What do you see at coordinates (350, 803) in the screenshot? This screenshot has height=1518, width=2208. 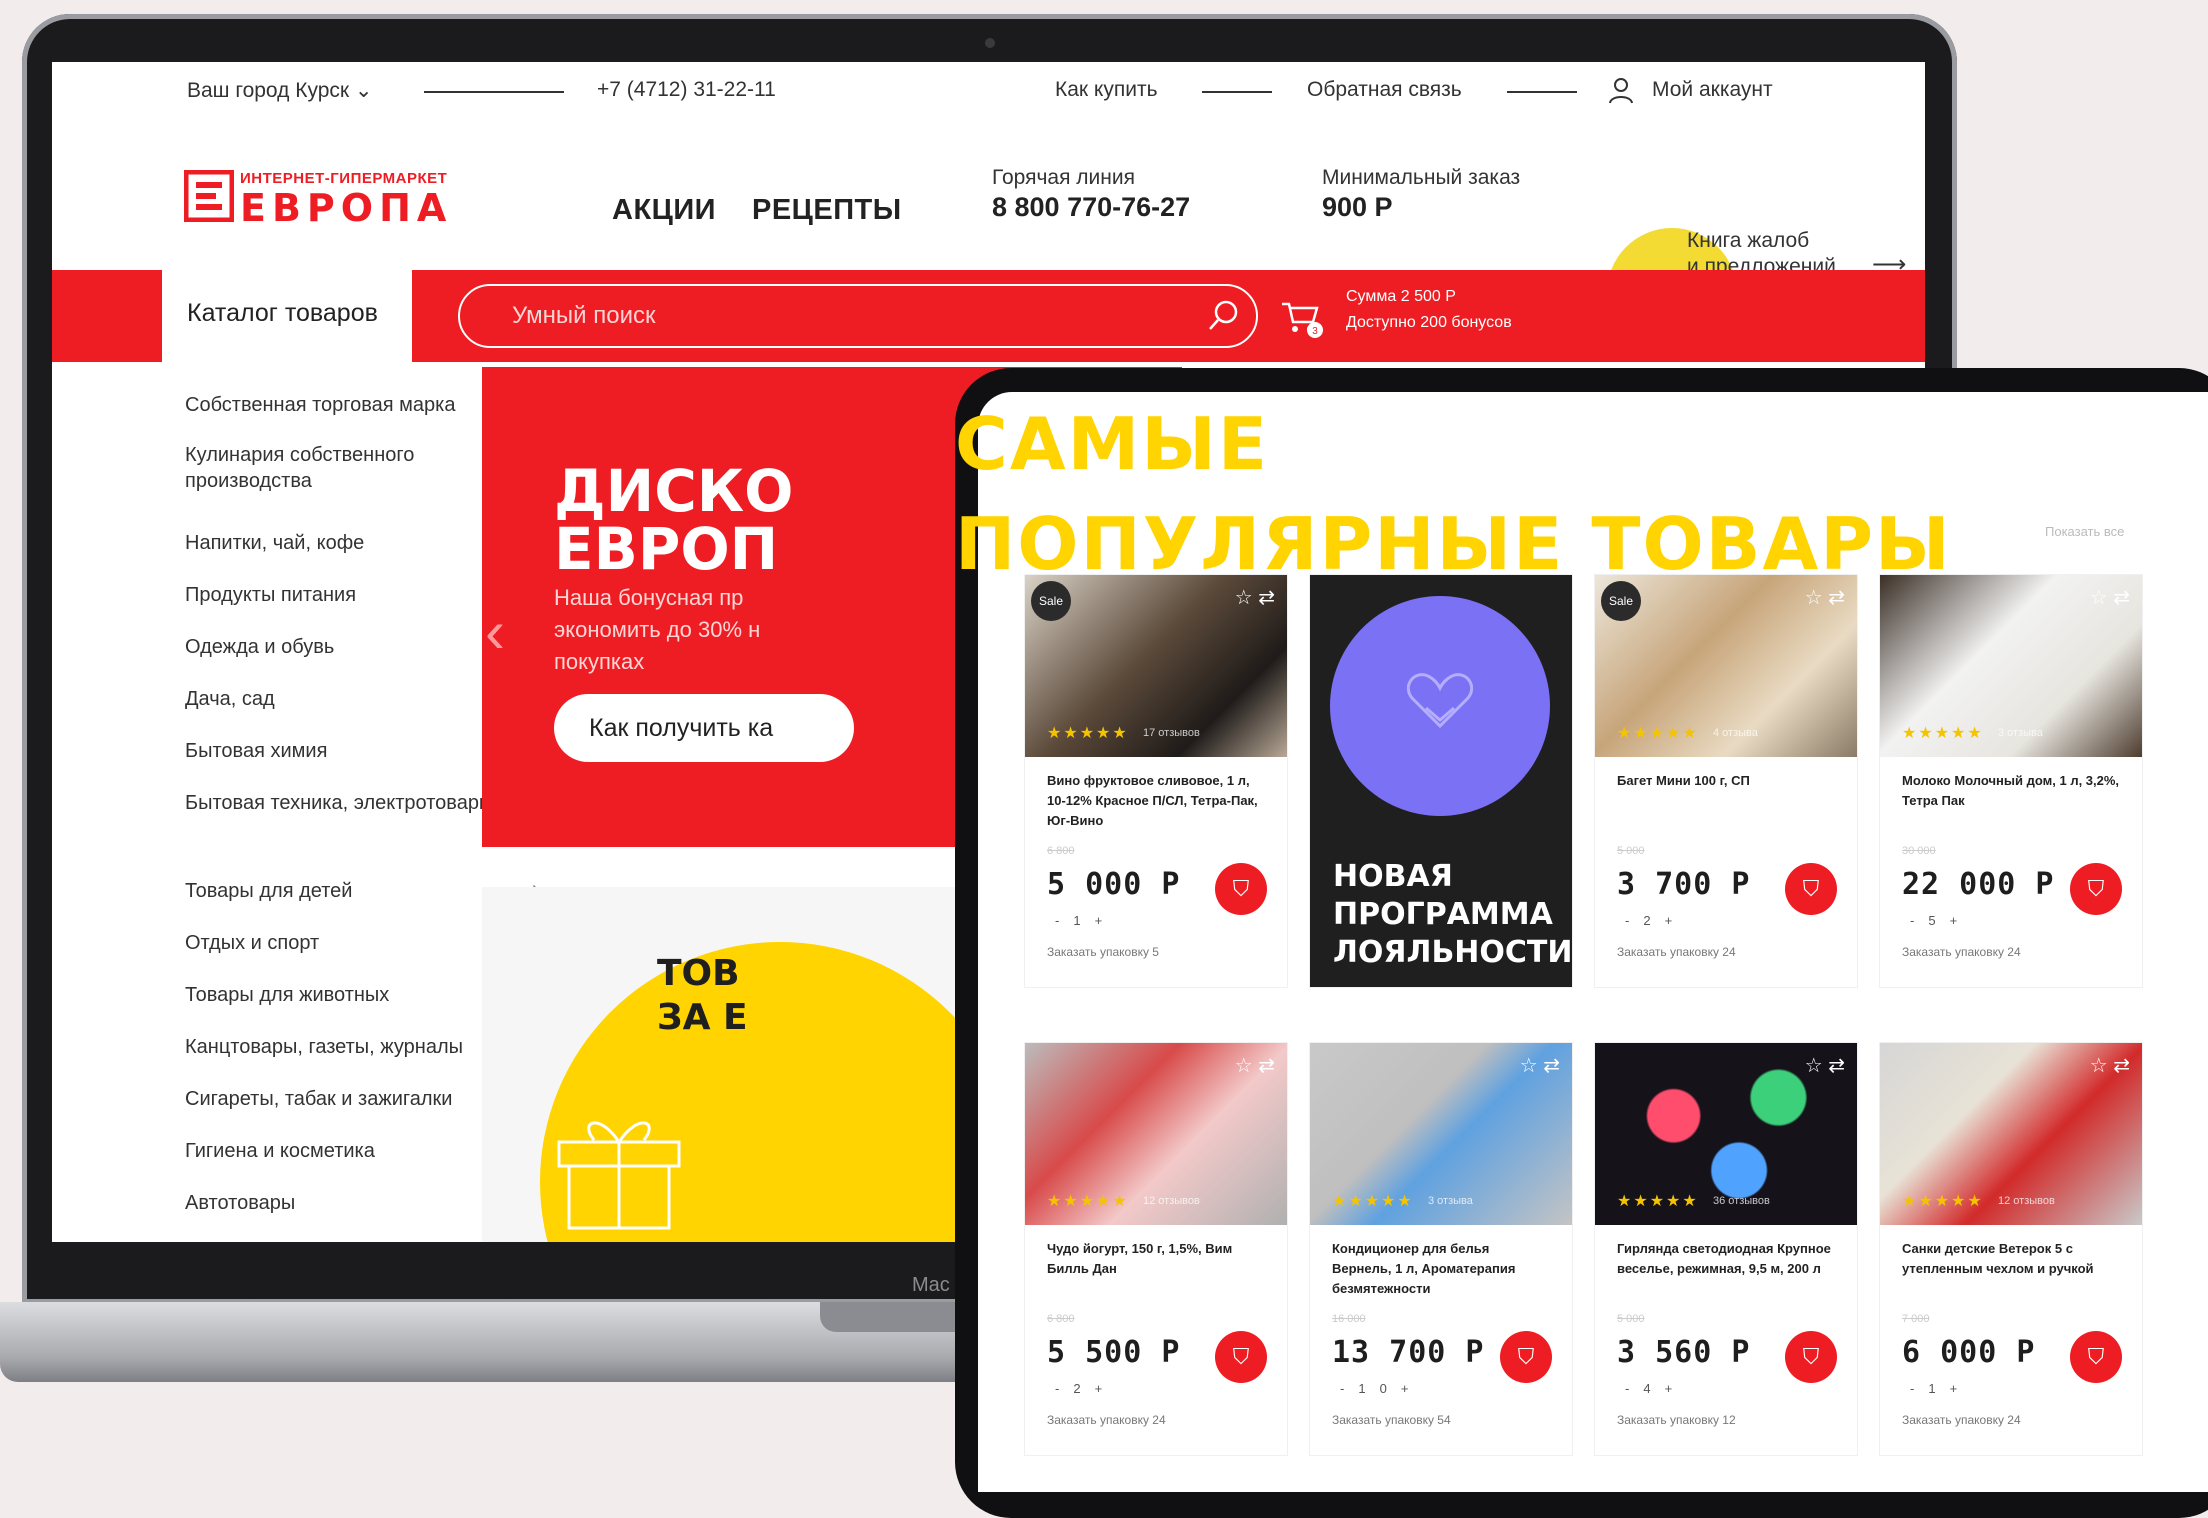 I see `catalog-item: Бытовая техника, электротовары` at bounding box center [350, 803].